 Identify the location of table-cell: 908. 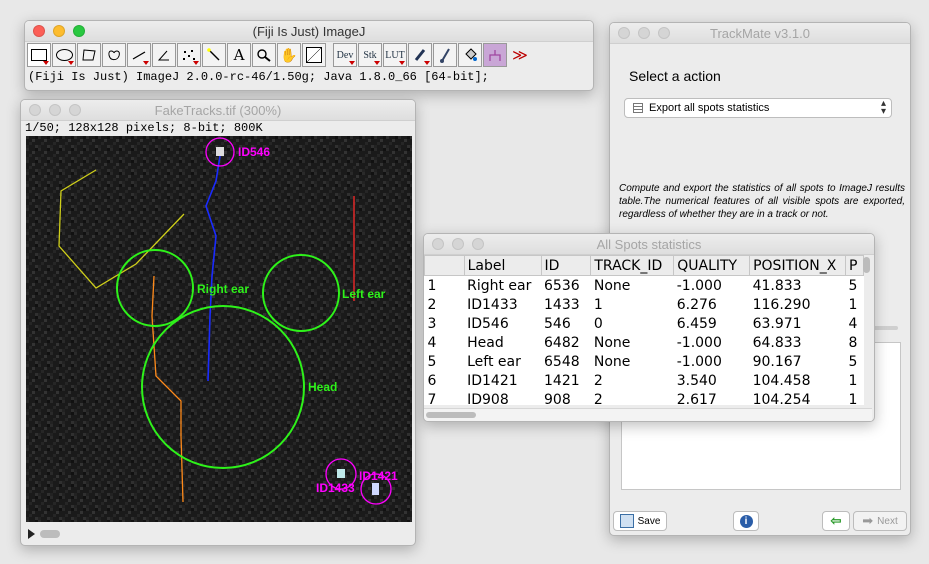
(557, 398).